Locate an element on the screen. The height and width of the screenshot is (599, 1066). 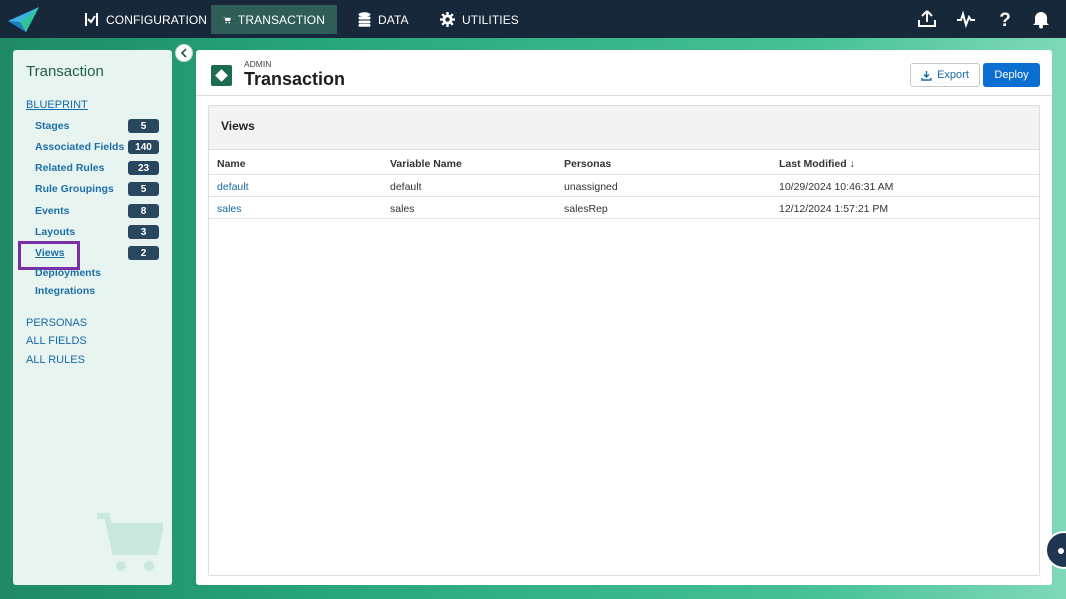
collapse-sidebar-button is located at coordinates (184, 53).